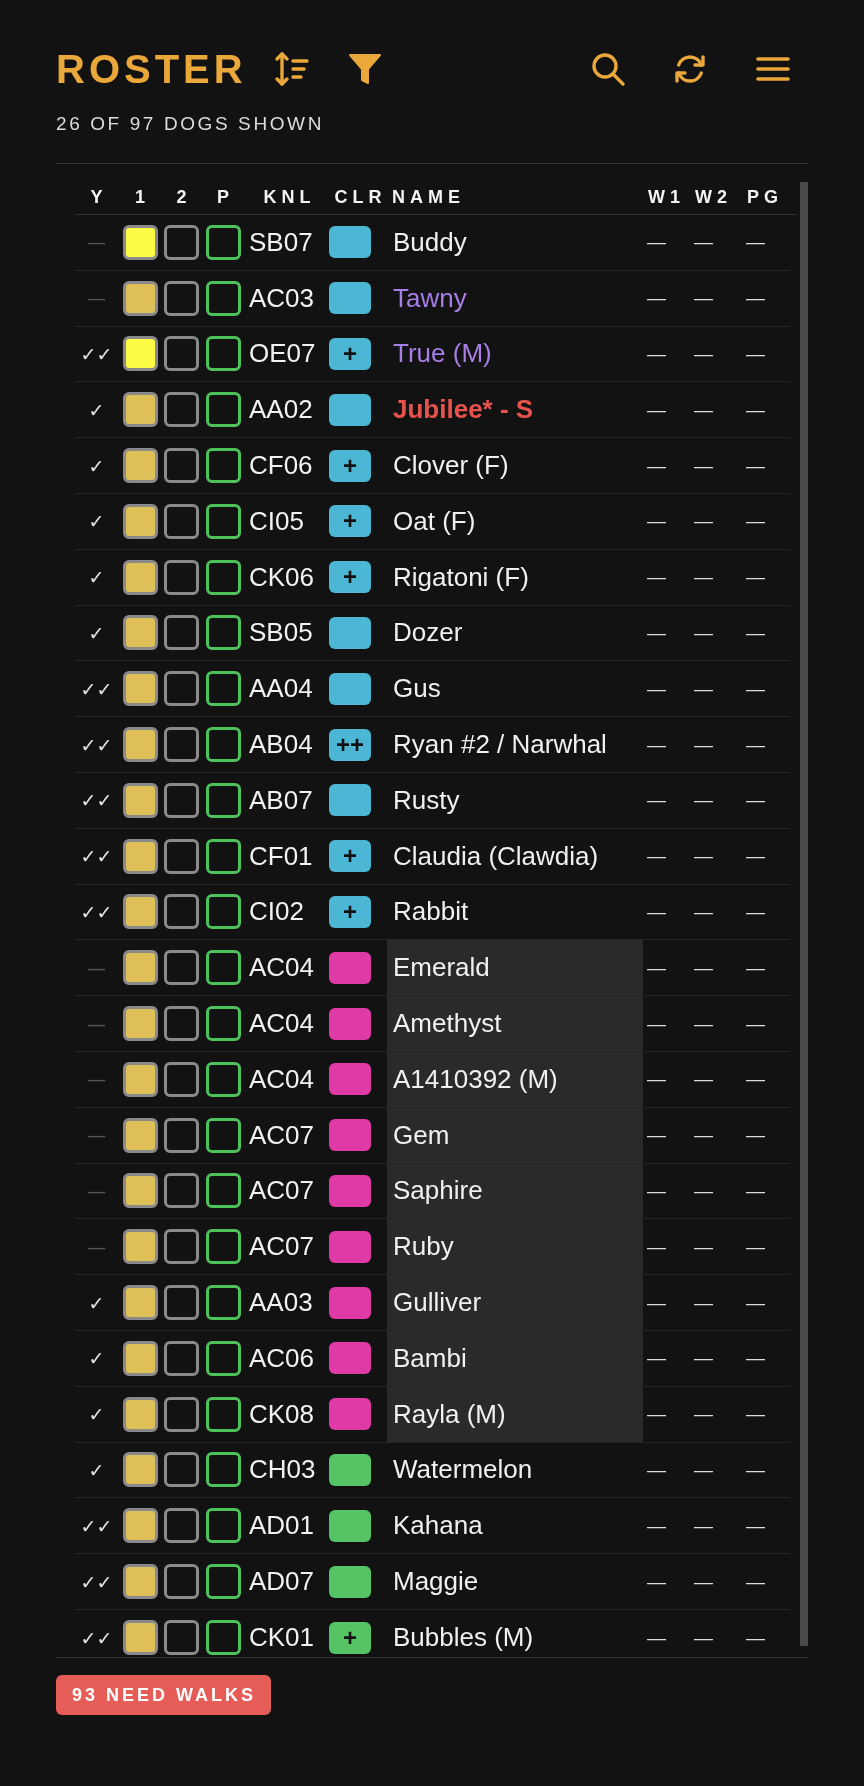  What do you see at coordinates (421, 1135) in the screenshot?
I see `dog-name: Gem` at bounding box center [421, 1135].